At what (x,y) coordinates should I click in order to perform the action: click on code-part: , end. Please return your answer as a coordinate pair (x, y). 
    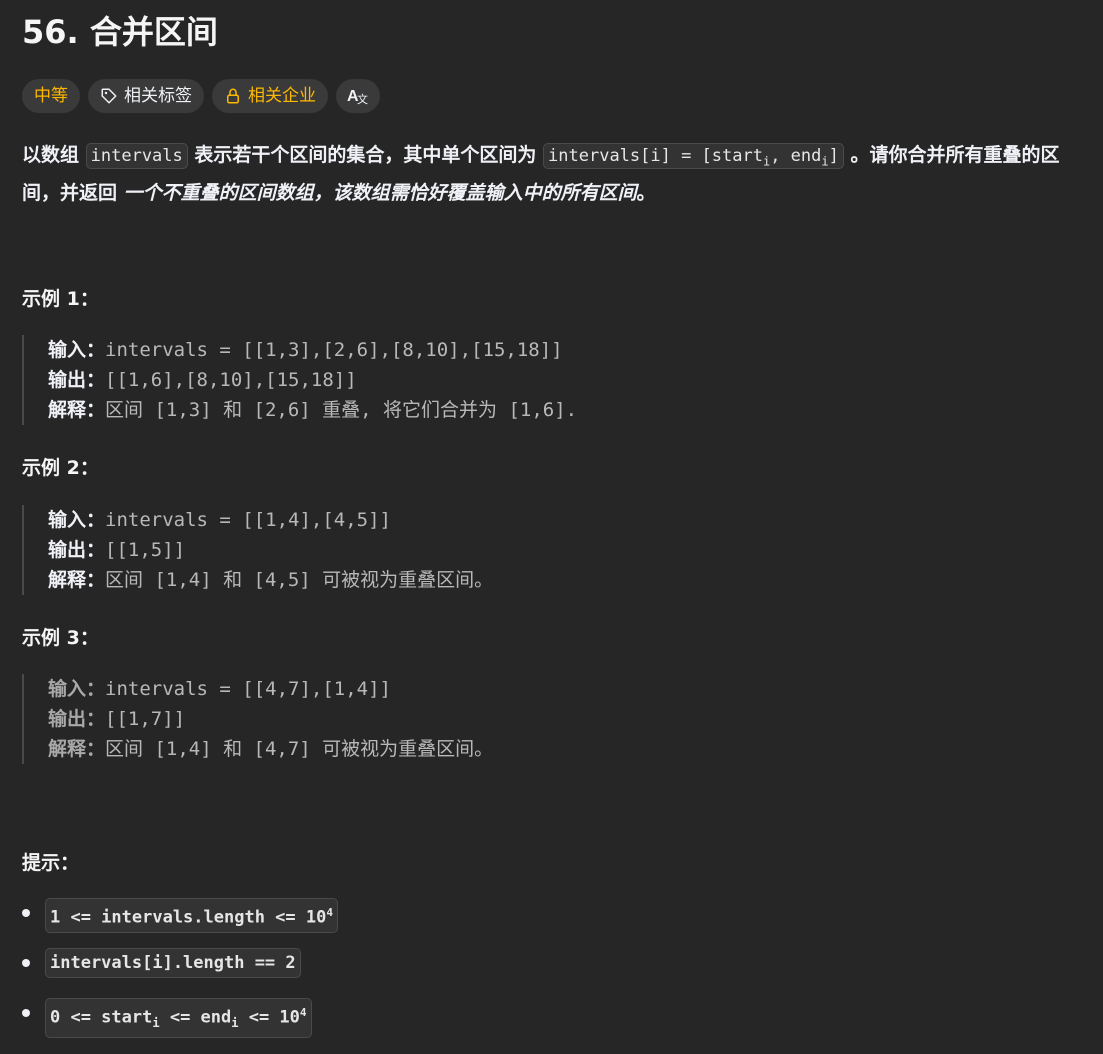
    Looking at the image, I should click on (796, 156).